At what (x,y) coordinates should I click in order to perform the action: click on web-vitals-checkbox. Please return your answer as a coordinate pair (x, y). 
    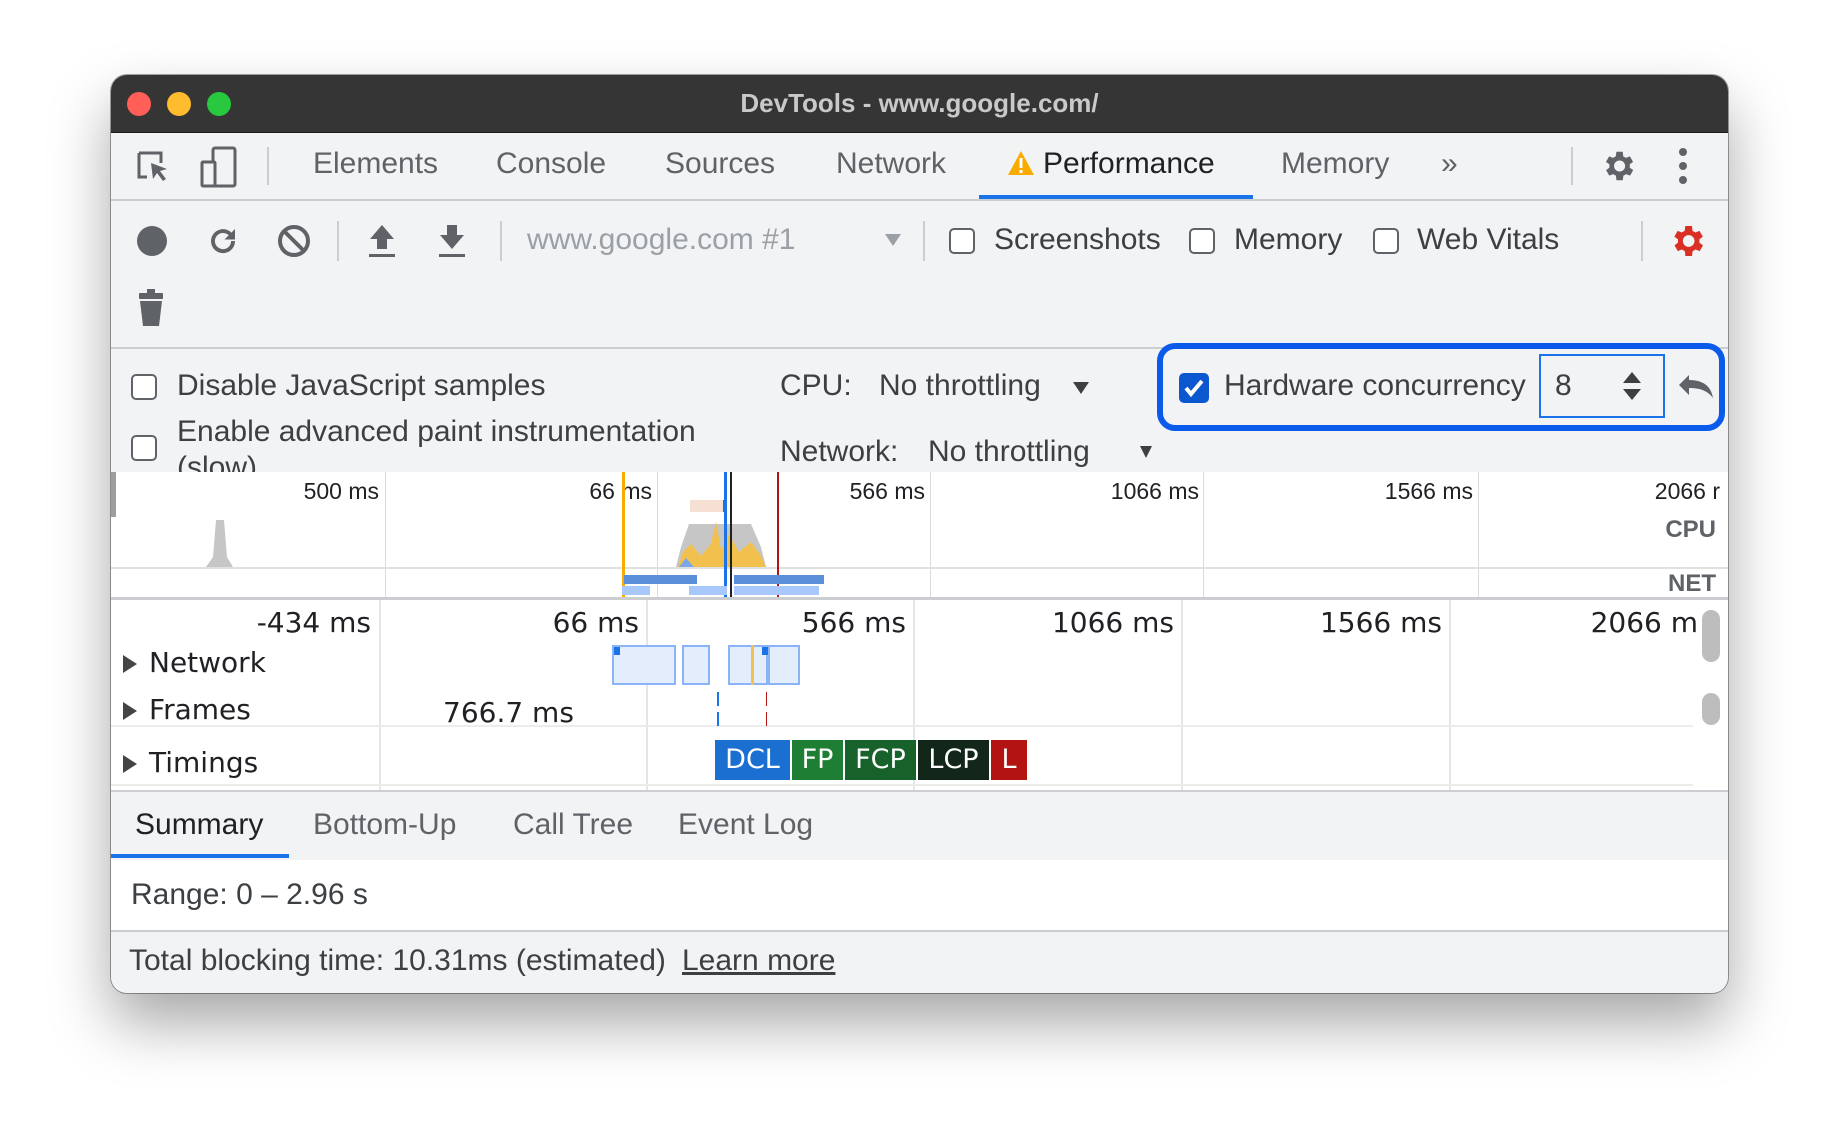
    Looking at the image, I should click on (1386, 241).